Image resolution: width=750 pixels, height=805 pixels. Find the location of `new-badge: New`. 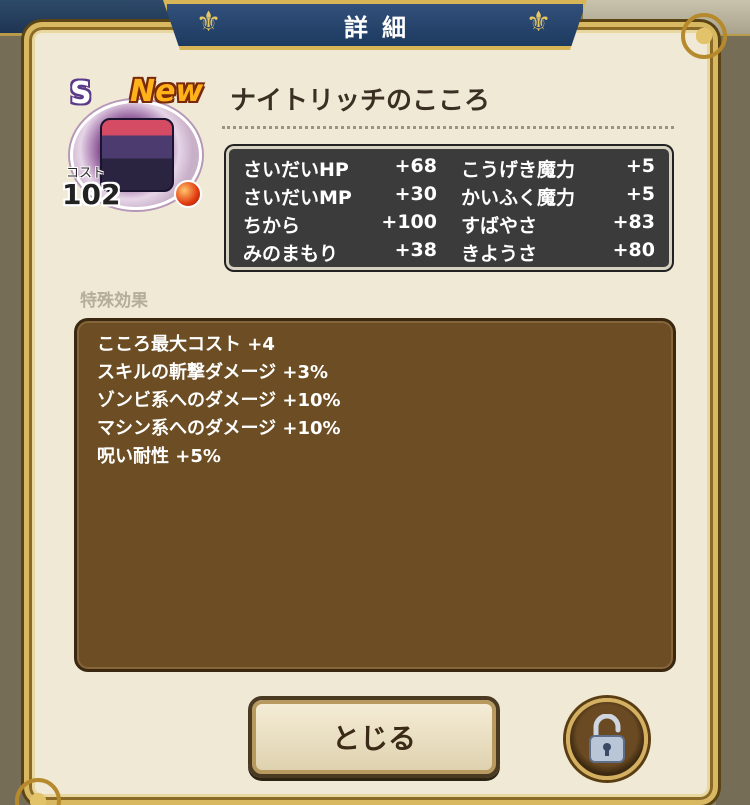

new-badge: New is located at coordinates (167, 91).